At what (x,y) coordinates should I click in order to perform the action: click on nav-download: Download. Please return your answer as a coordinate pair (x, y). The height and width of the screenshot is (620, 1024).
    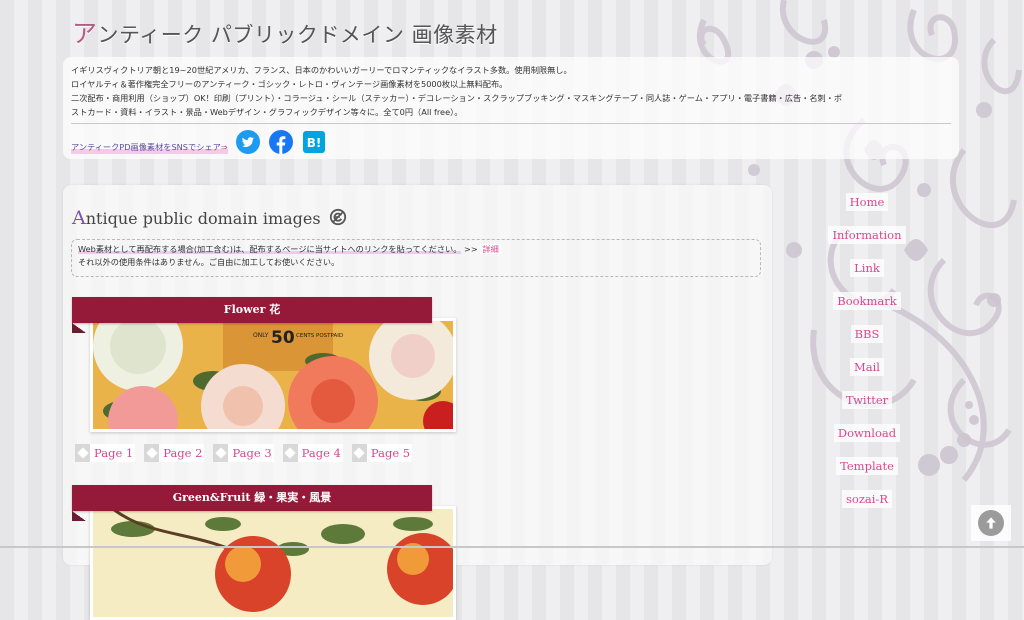
    Looking at the image, I should click on (867, 433).